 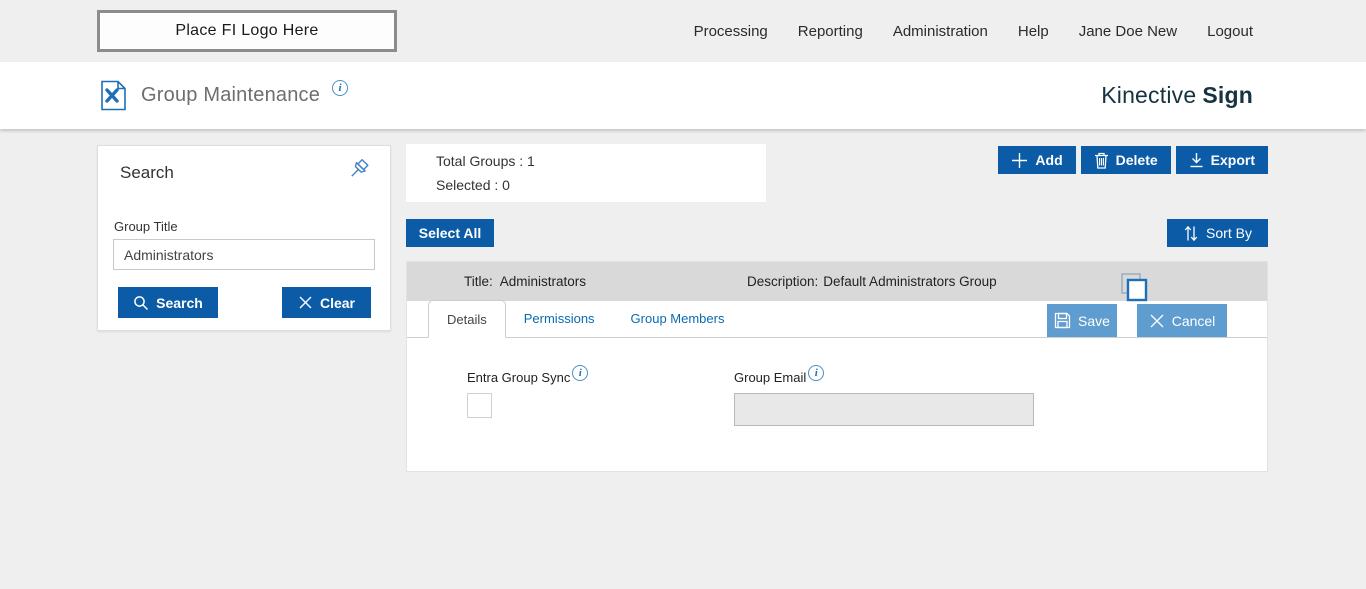 What do you see at coordinates (244, 238) in the screenshot?
I see `search-panel: Search Group Title Search` at bounding box center [244, 238].